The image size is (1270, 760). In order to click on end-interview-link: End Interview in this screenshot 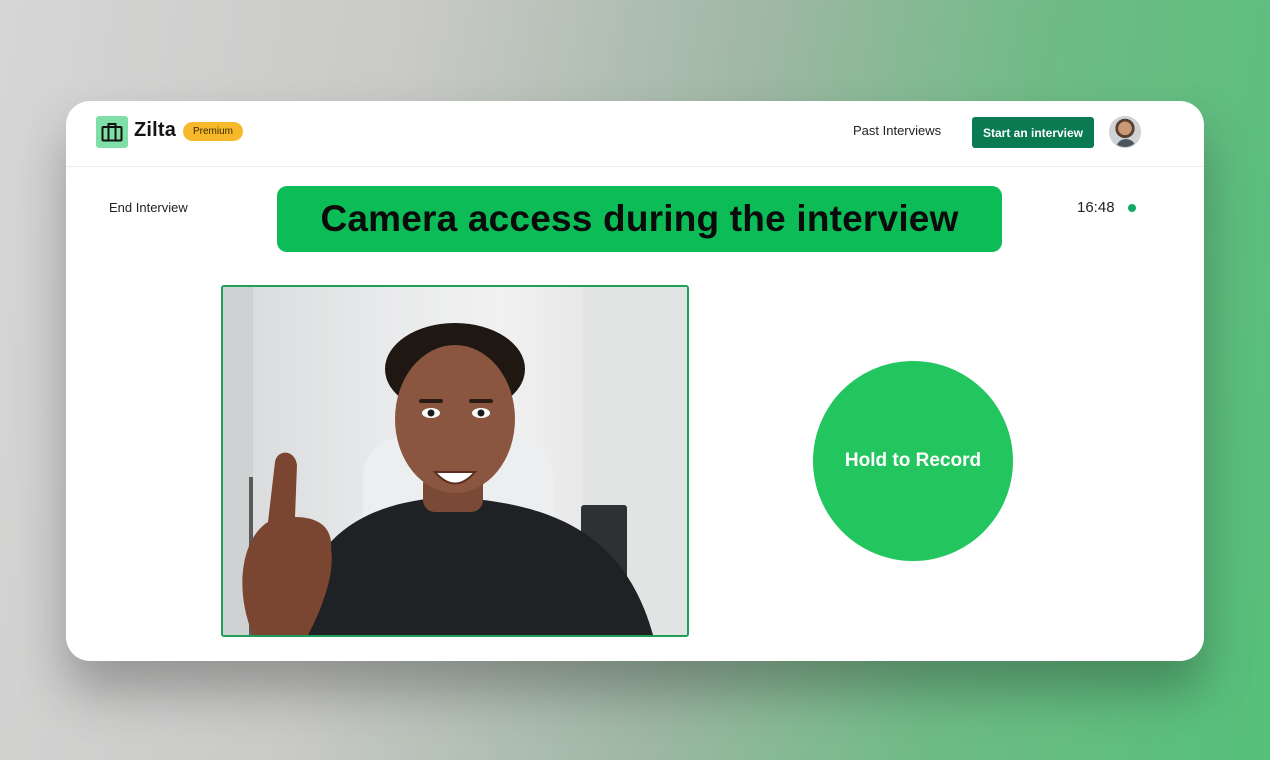, I will do `click(148, 207)`.